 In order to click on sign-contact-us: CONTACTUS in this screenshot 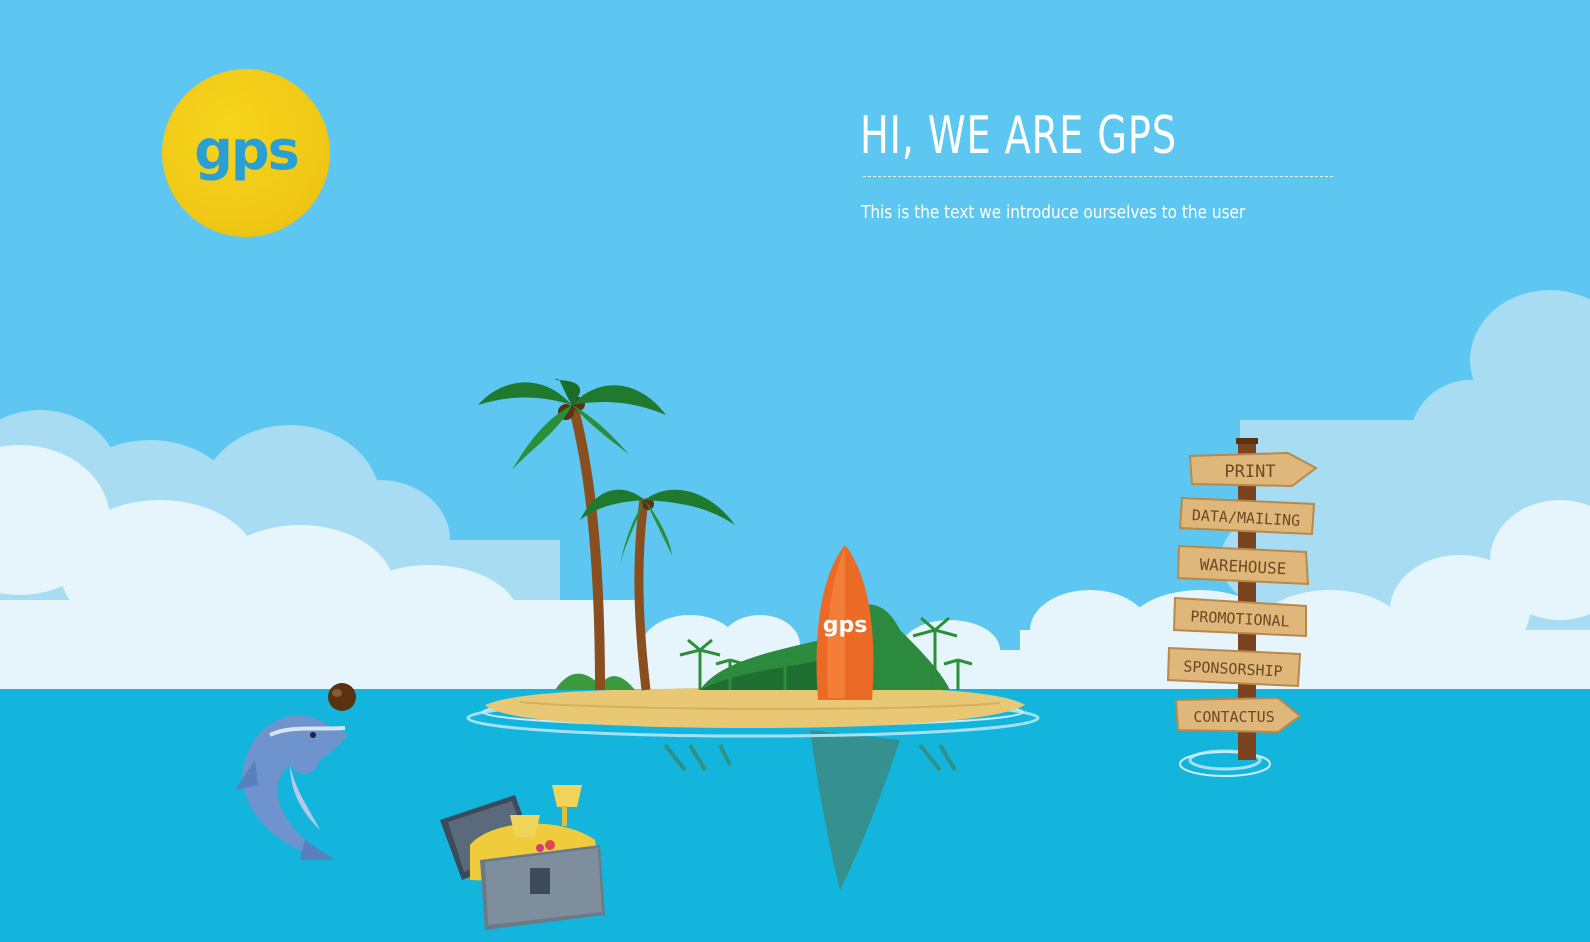, I will do `click(1239, 716)`.